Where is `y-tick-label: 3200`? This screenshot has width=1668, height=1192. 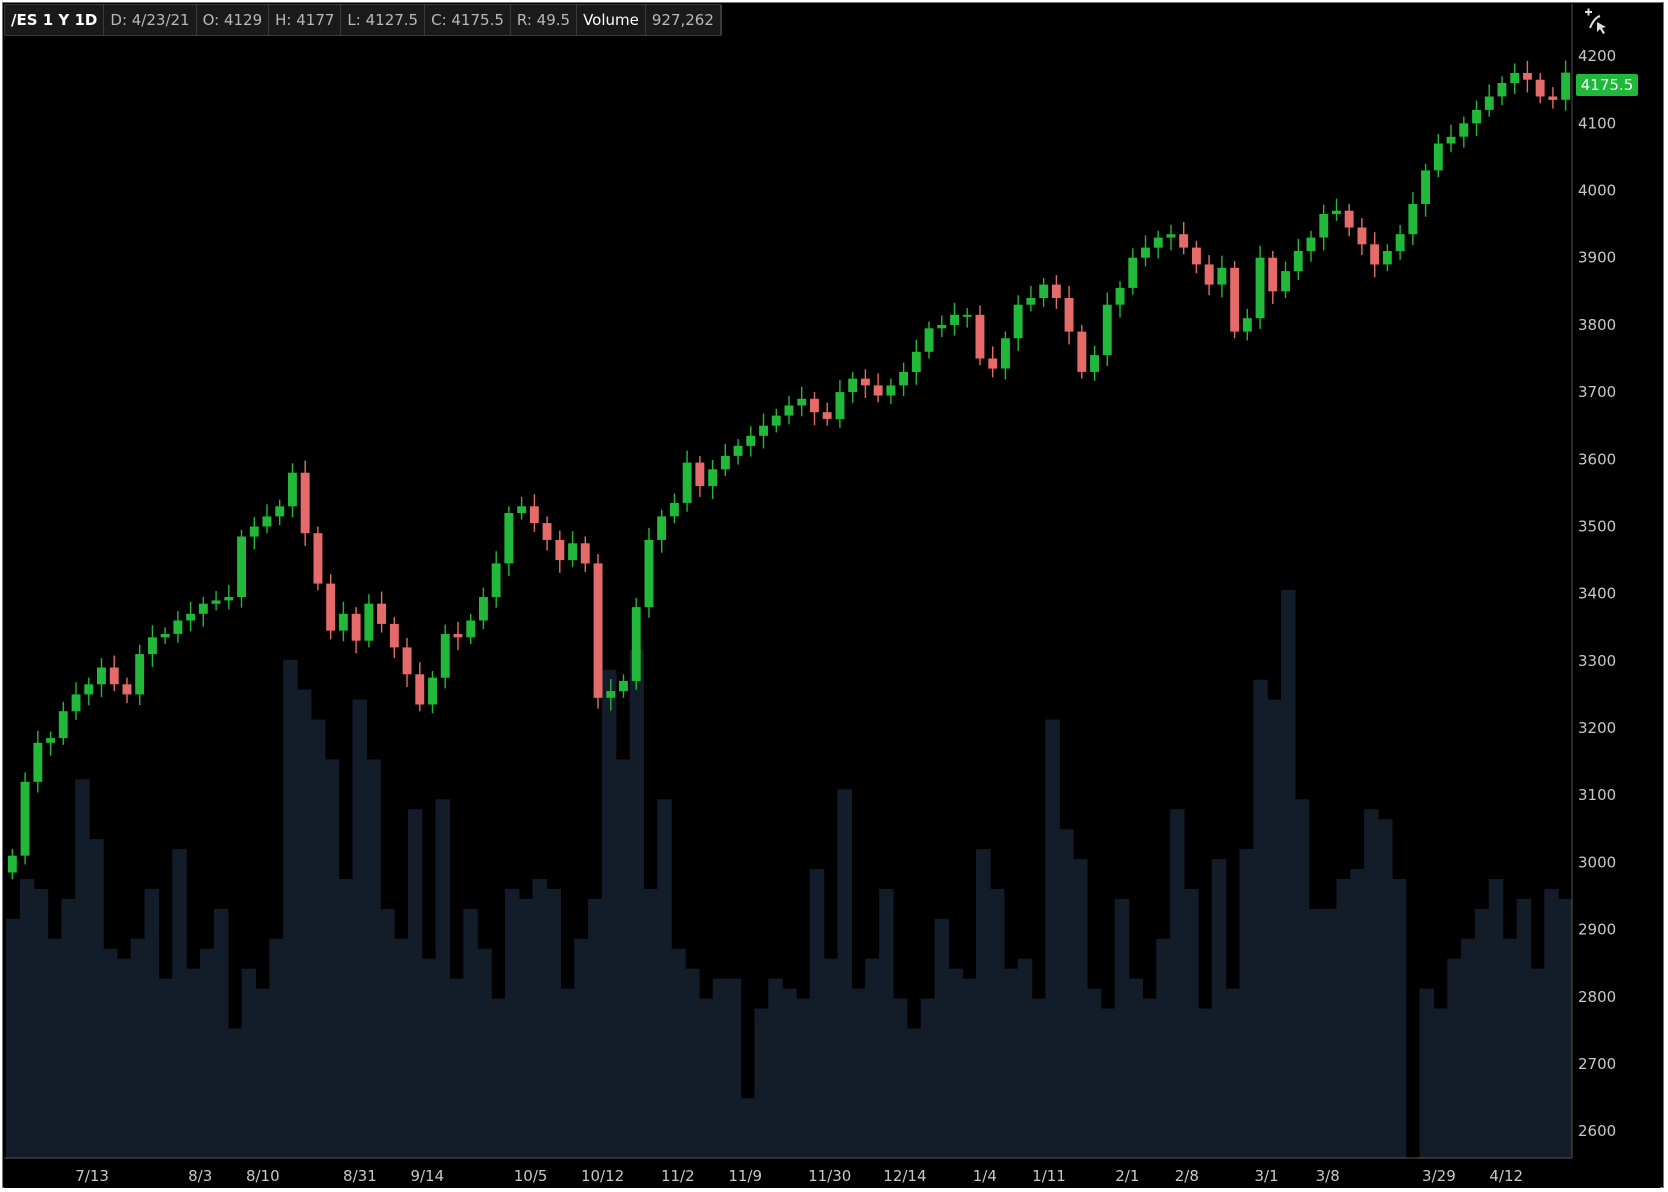
y-tick-label: 3200 is located at coordinates (1597, 728).